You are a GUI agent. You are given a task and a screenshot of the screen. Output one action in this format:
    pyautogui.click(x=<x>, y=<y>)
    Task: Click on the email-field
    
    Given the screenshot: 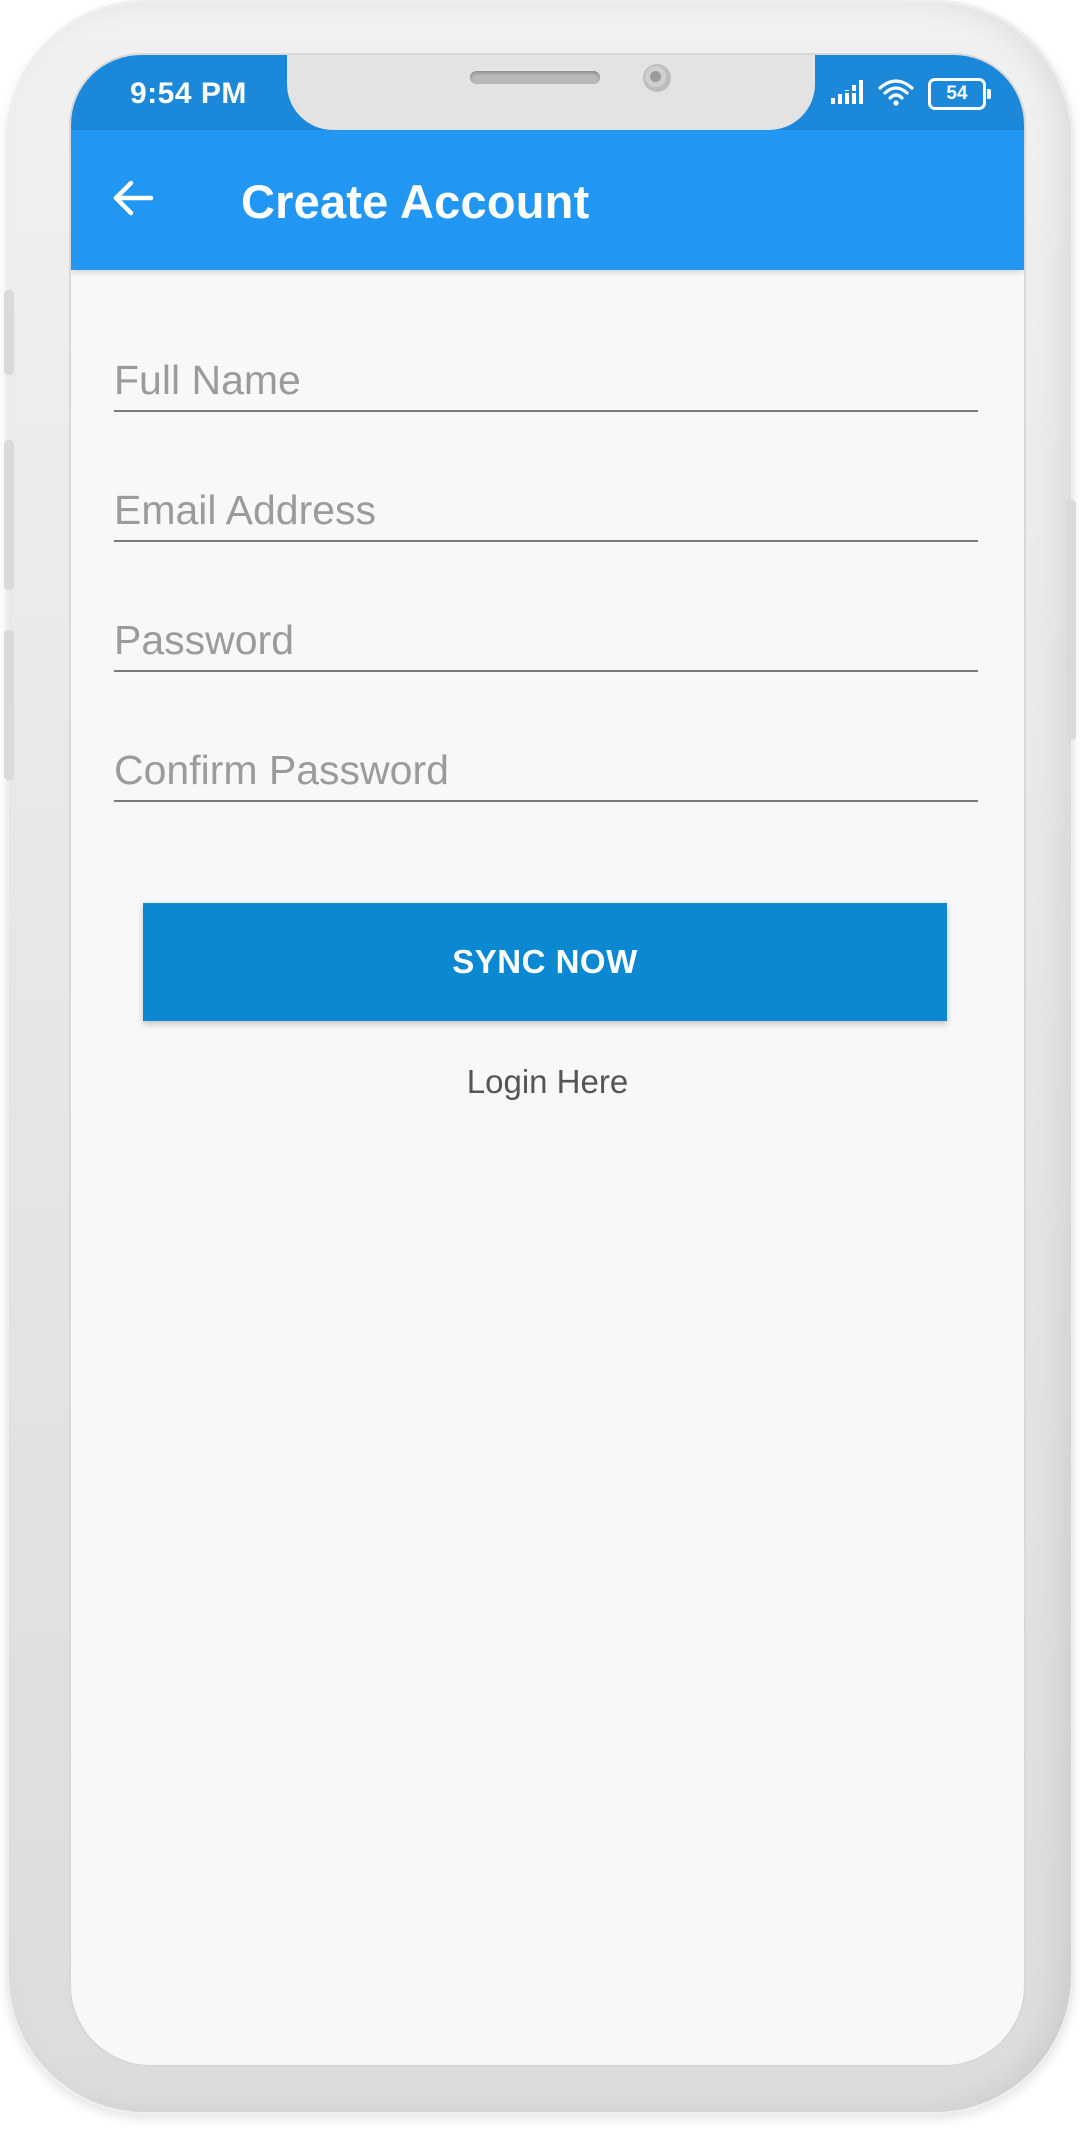 What is the action you would take?
    pyautogui.click(x=546, y=506)
    